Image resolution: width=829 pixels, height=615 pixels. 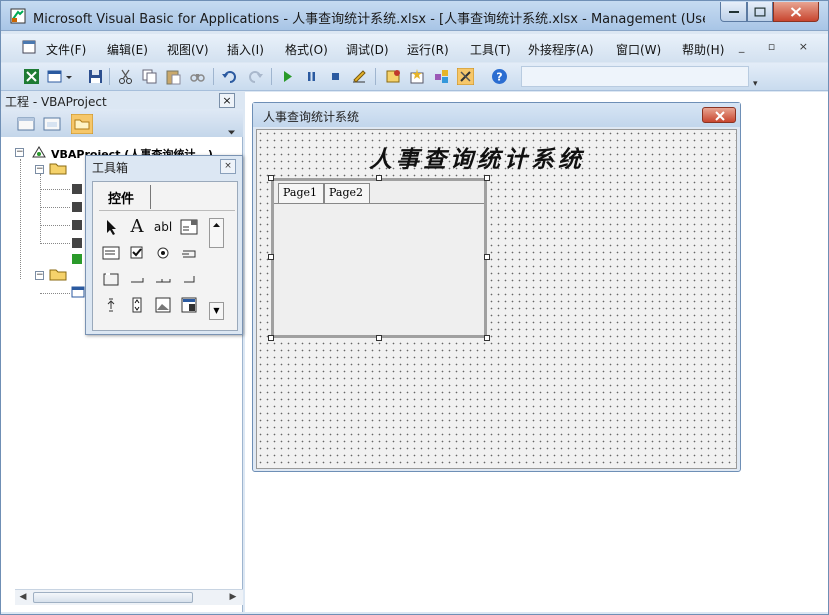 I want to click on menu-window: 窗口(W), so click(x=638, y=49).